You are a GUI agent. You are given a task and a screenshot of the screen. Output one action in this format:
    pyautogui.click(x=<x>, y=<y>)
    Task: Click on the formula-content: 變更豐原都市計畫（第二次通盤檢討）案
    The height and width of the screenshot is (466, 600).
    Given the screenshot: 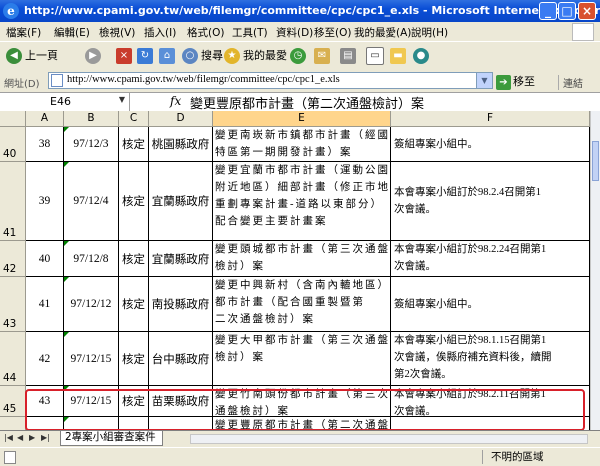 What is the action you would take?
    pyautogui.click(x=307, y=102)
    